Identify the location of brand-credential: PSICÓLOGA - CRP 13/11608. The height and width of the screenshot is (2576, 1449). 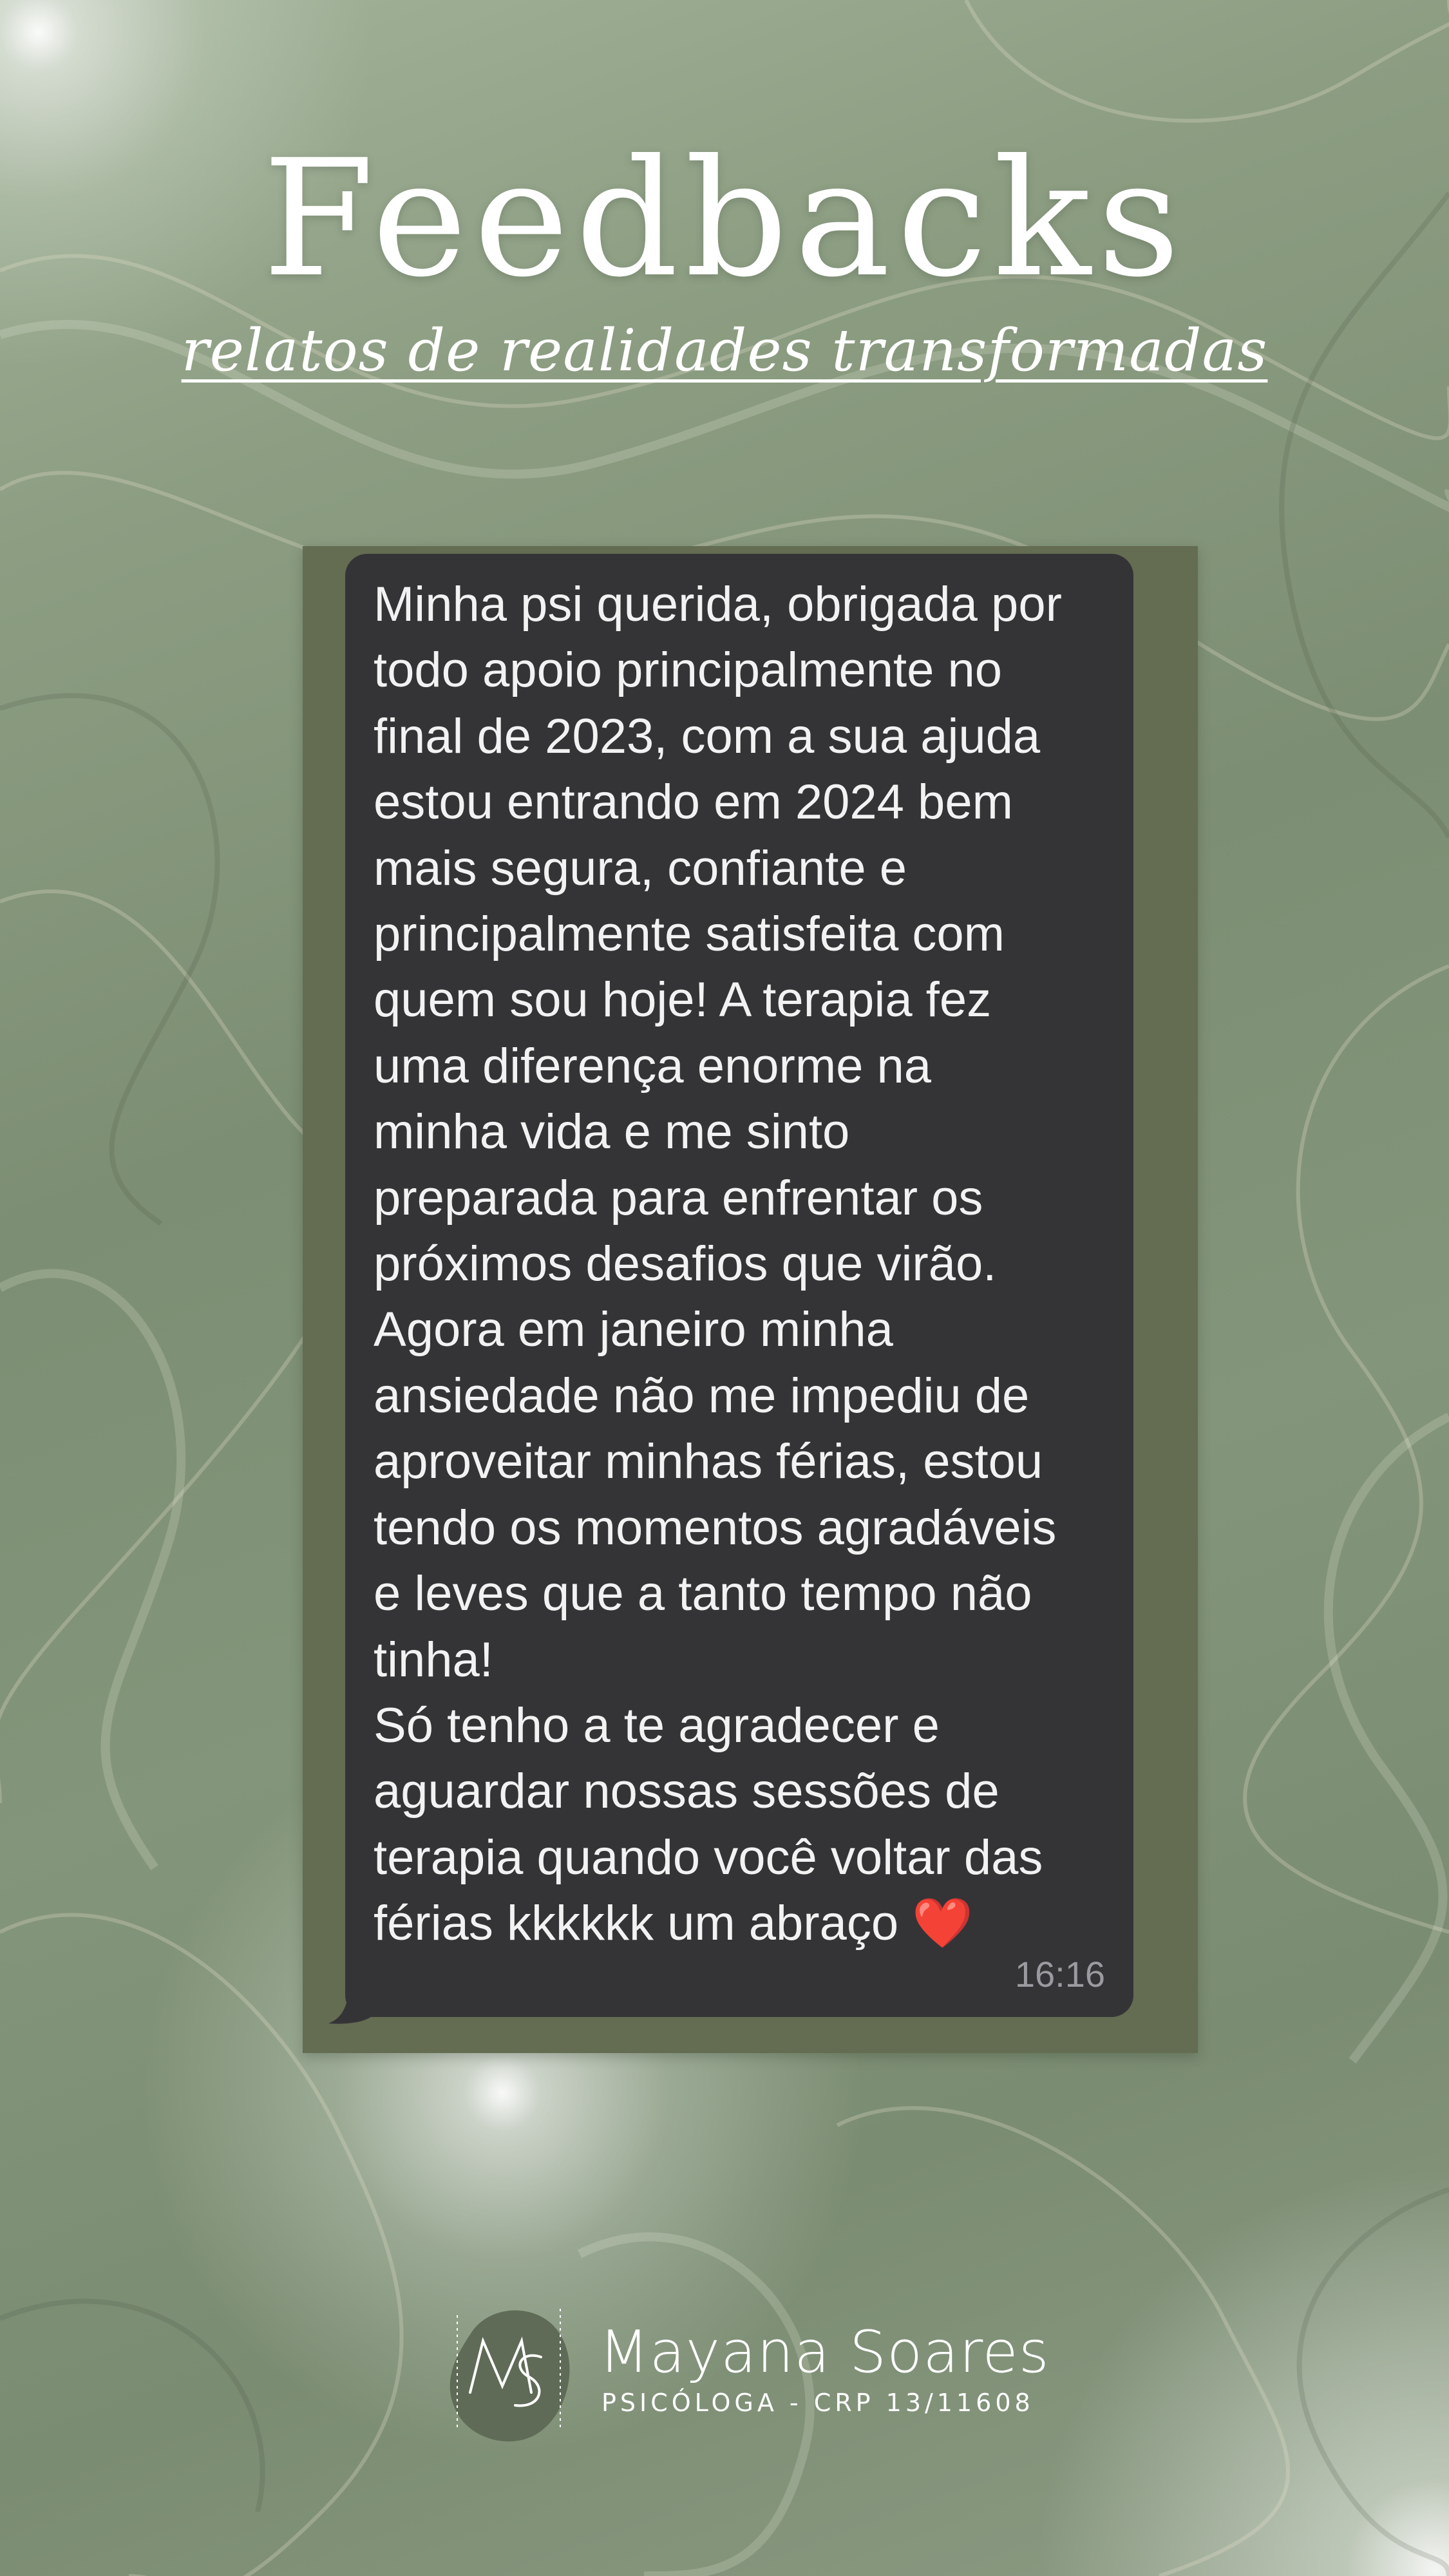
(817, 2403).